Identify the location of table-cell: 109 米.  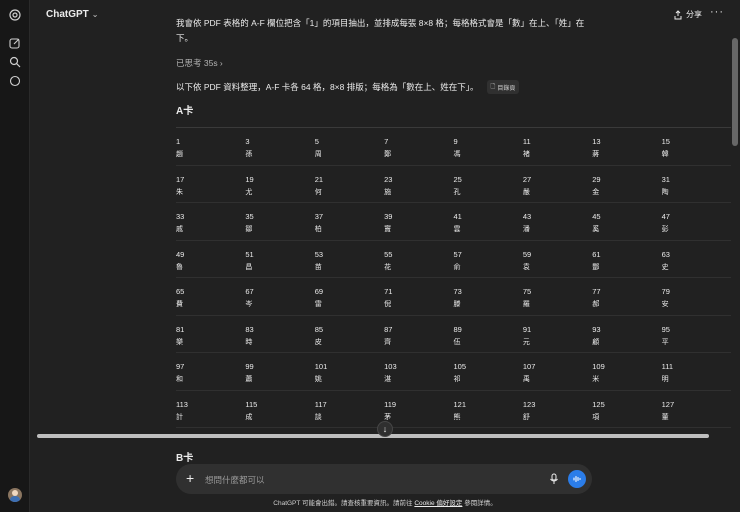
(626, 371).